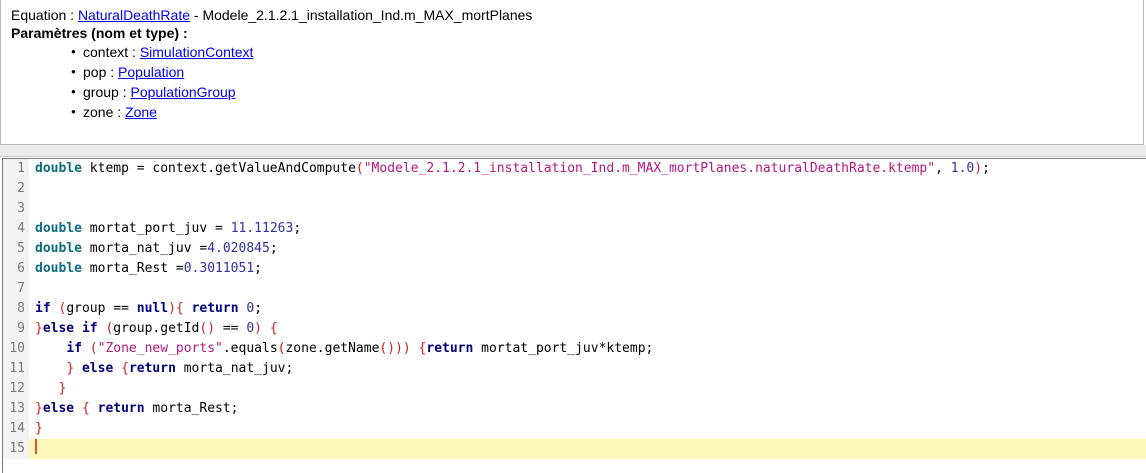  I want to click on equation-label: Equation :, so click(44, 15).